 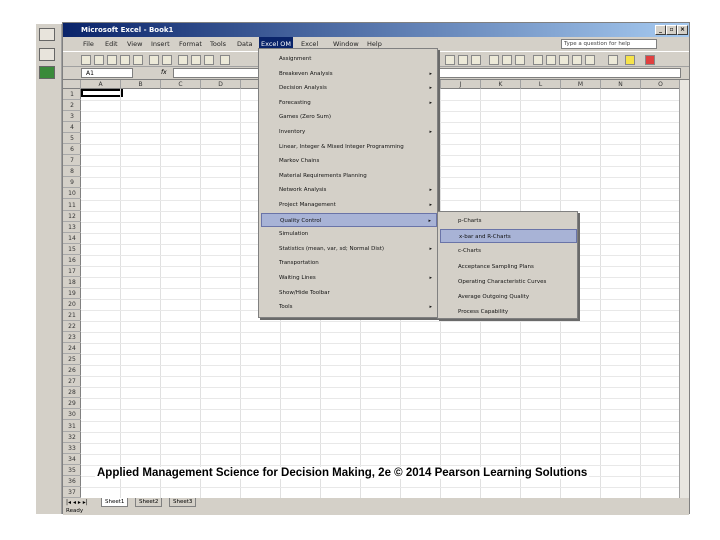 What do you see at coordinates (507, 60) in the screenshot?
I see `align-center-icon` at bounding box center [507, 60].